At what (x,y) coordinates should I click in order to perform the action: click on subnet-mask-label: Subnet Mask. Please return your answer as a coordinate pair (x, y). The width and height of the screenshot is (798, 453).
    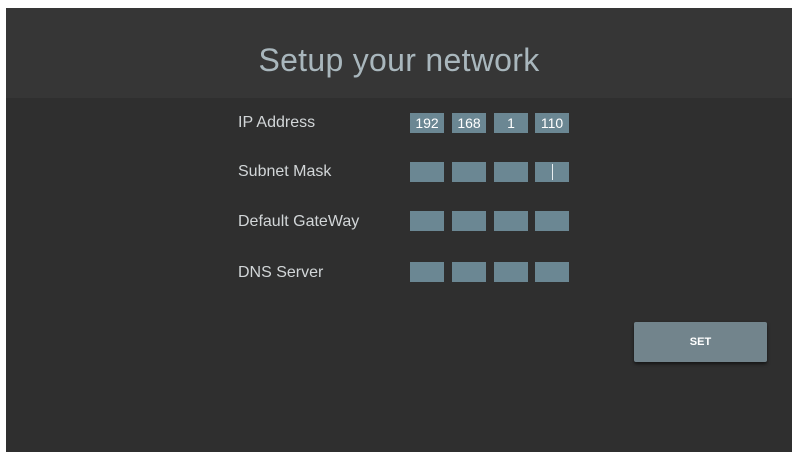
    Looking at the image, I should click on (285, 171).